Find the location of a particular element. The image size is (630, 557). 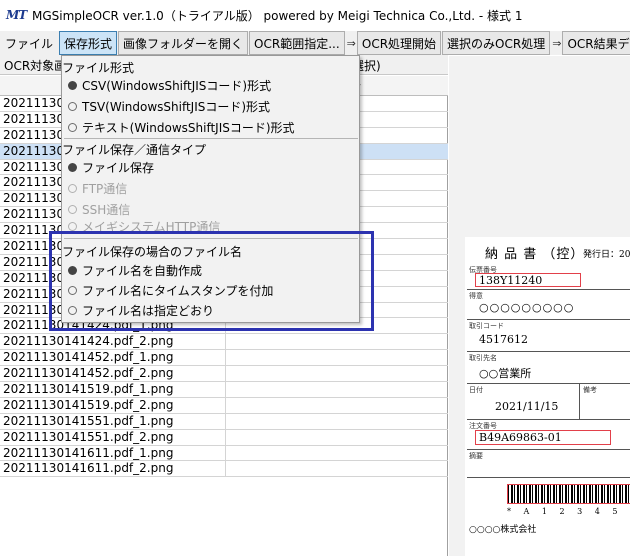

save-format-menu: 保存形式 is located at coordinates (88, 43).